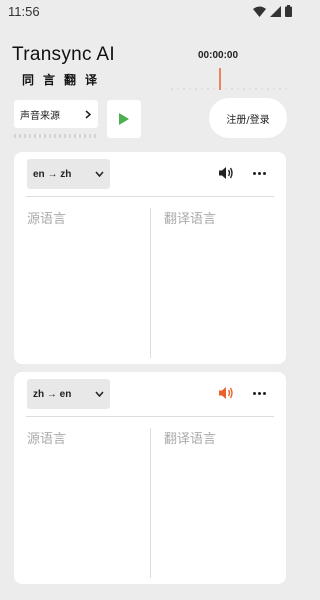  What do you see at coordinates (248, 118) in the screenshot?
I see `register-login-button: 注册/登录` at bounding box center [248, 118].